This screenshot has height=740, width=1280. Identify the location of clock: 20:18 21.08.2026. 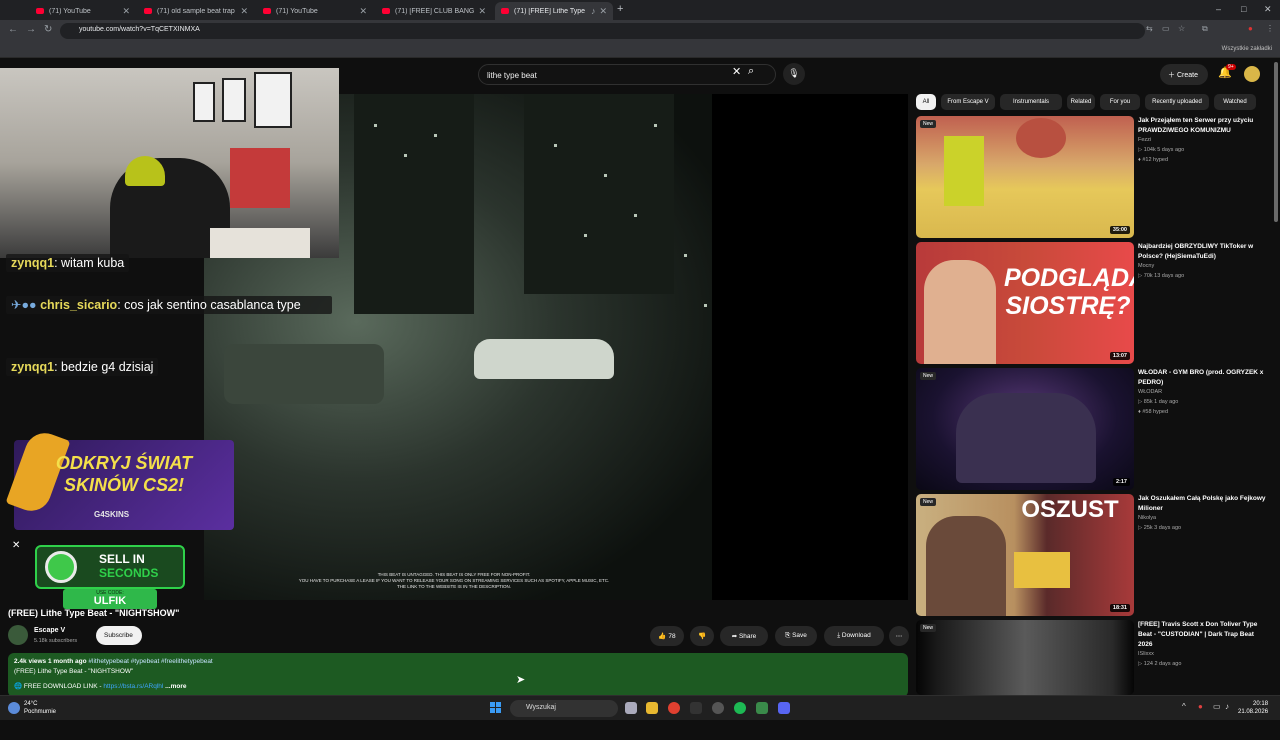
(1253, 708).